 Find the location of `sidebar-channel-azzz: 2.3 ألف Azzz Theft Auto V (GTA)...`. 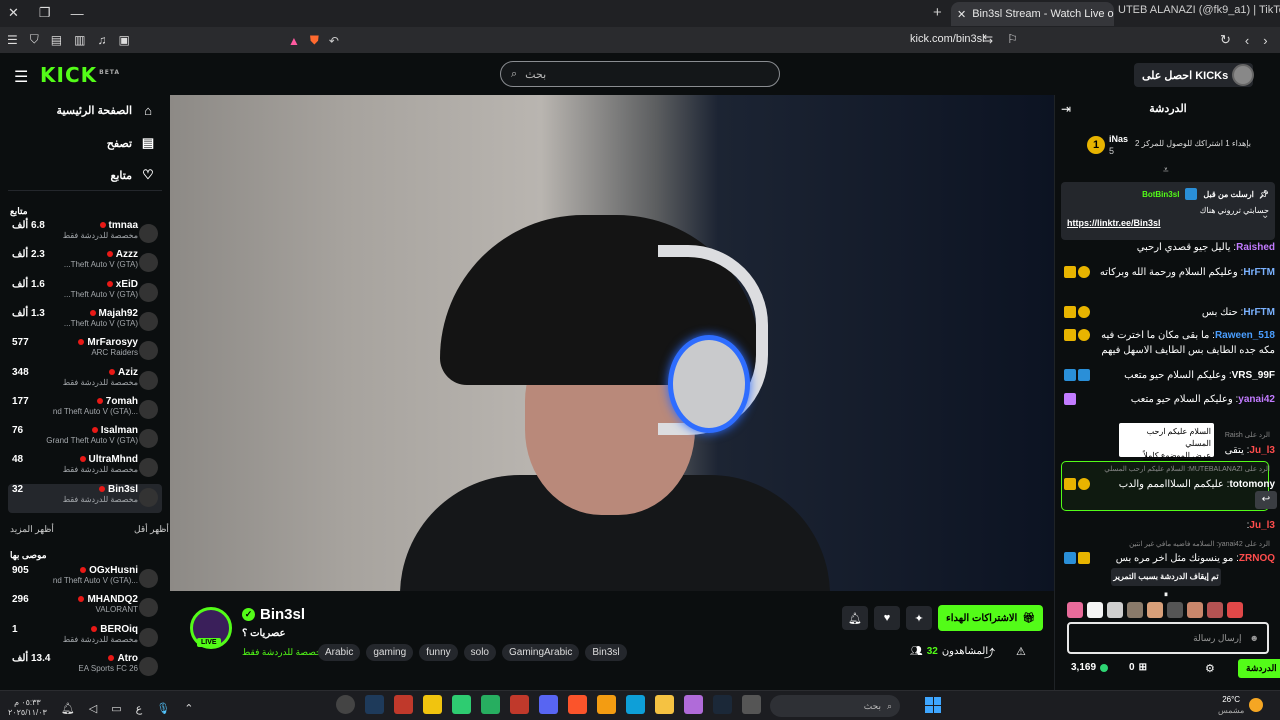

sidebar-channel-azzz: 2.3 ألف Azzz Theft Auto V (GTA)... is located at coordinates (85, 263).